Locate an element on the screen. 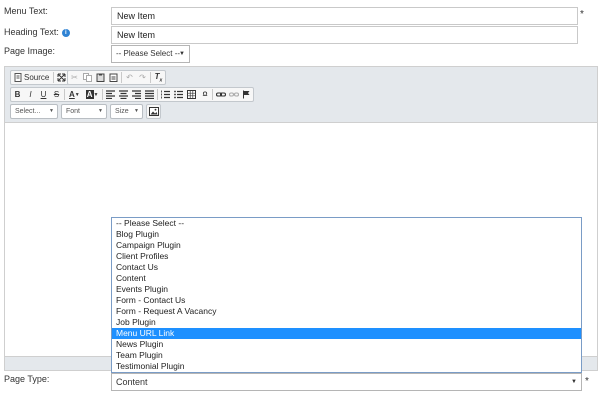  cut-icon: ✂ is located at coordinates (74, 77).